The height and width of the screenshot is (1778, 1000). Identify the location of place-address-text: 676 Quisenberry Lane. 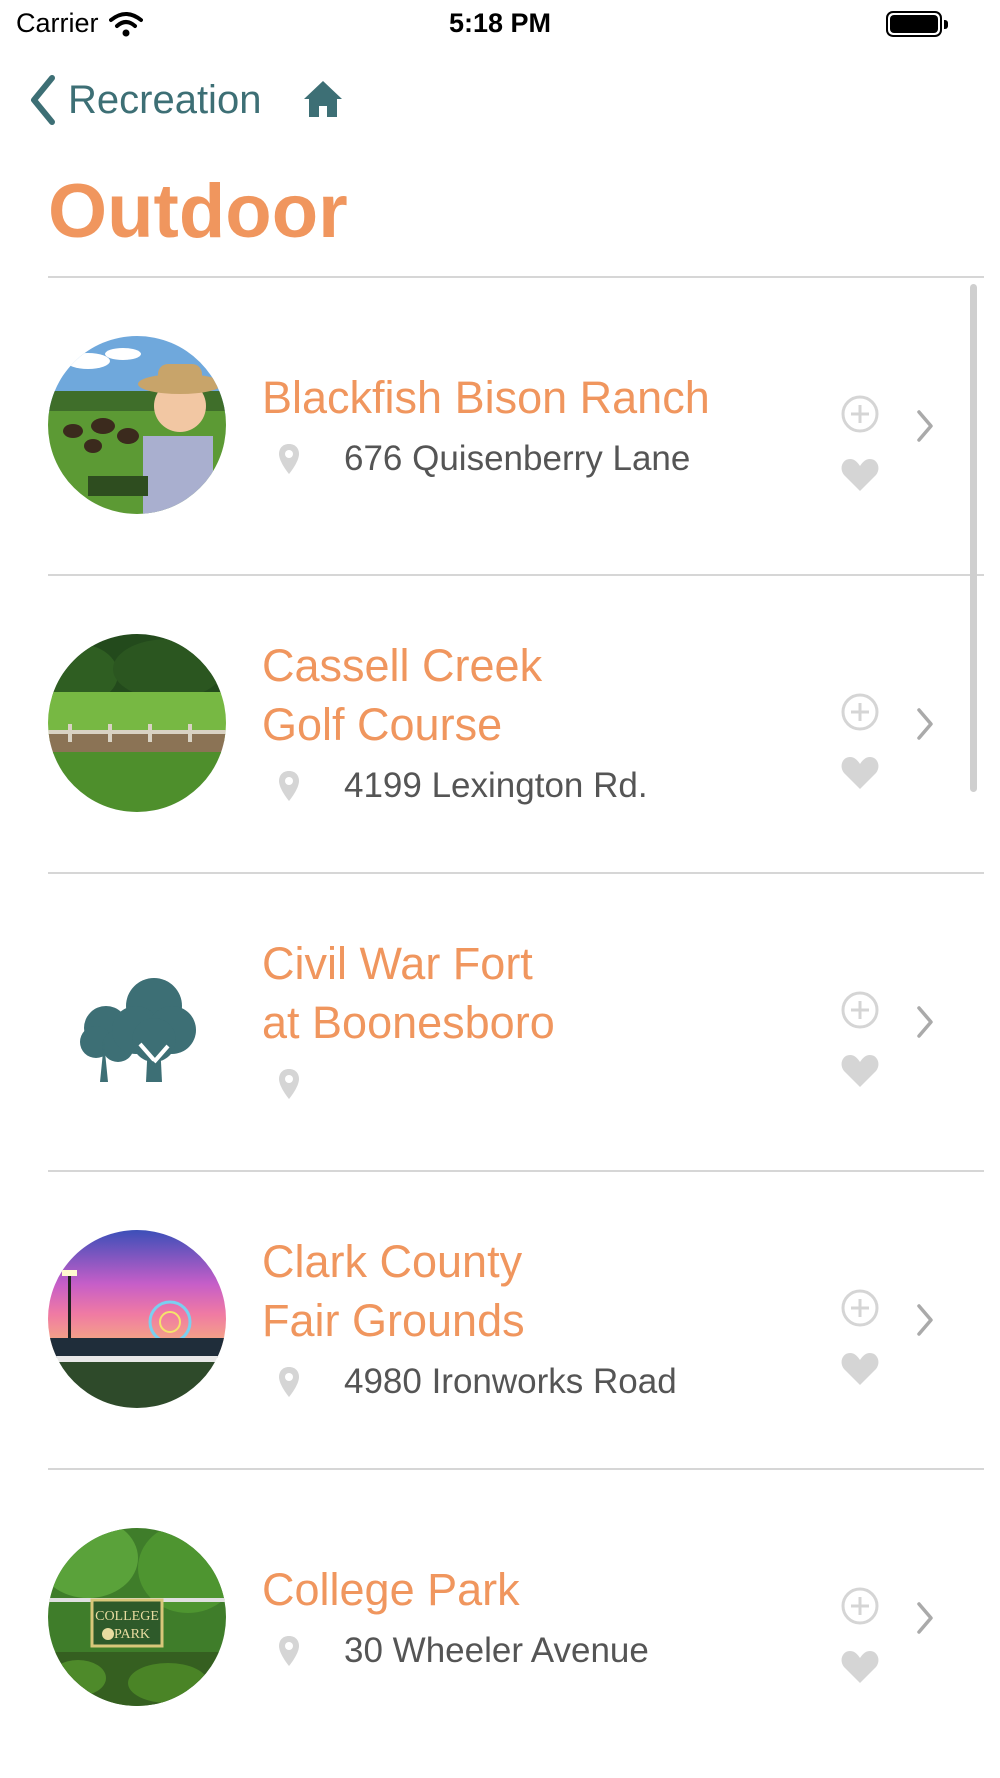
(517, 458).